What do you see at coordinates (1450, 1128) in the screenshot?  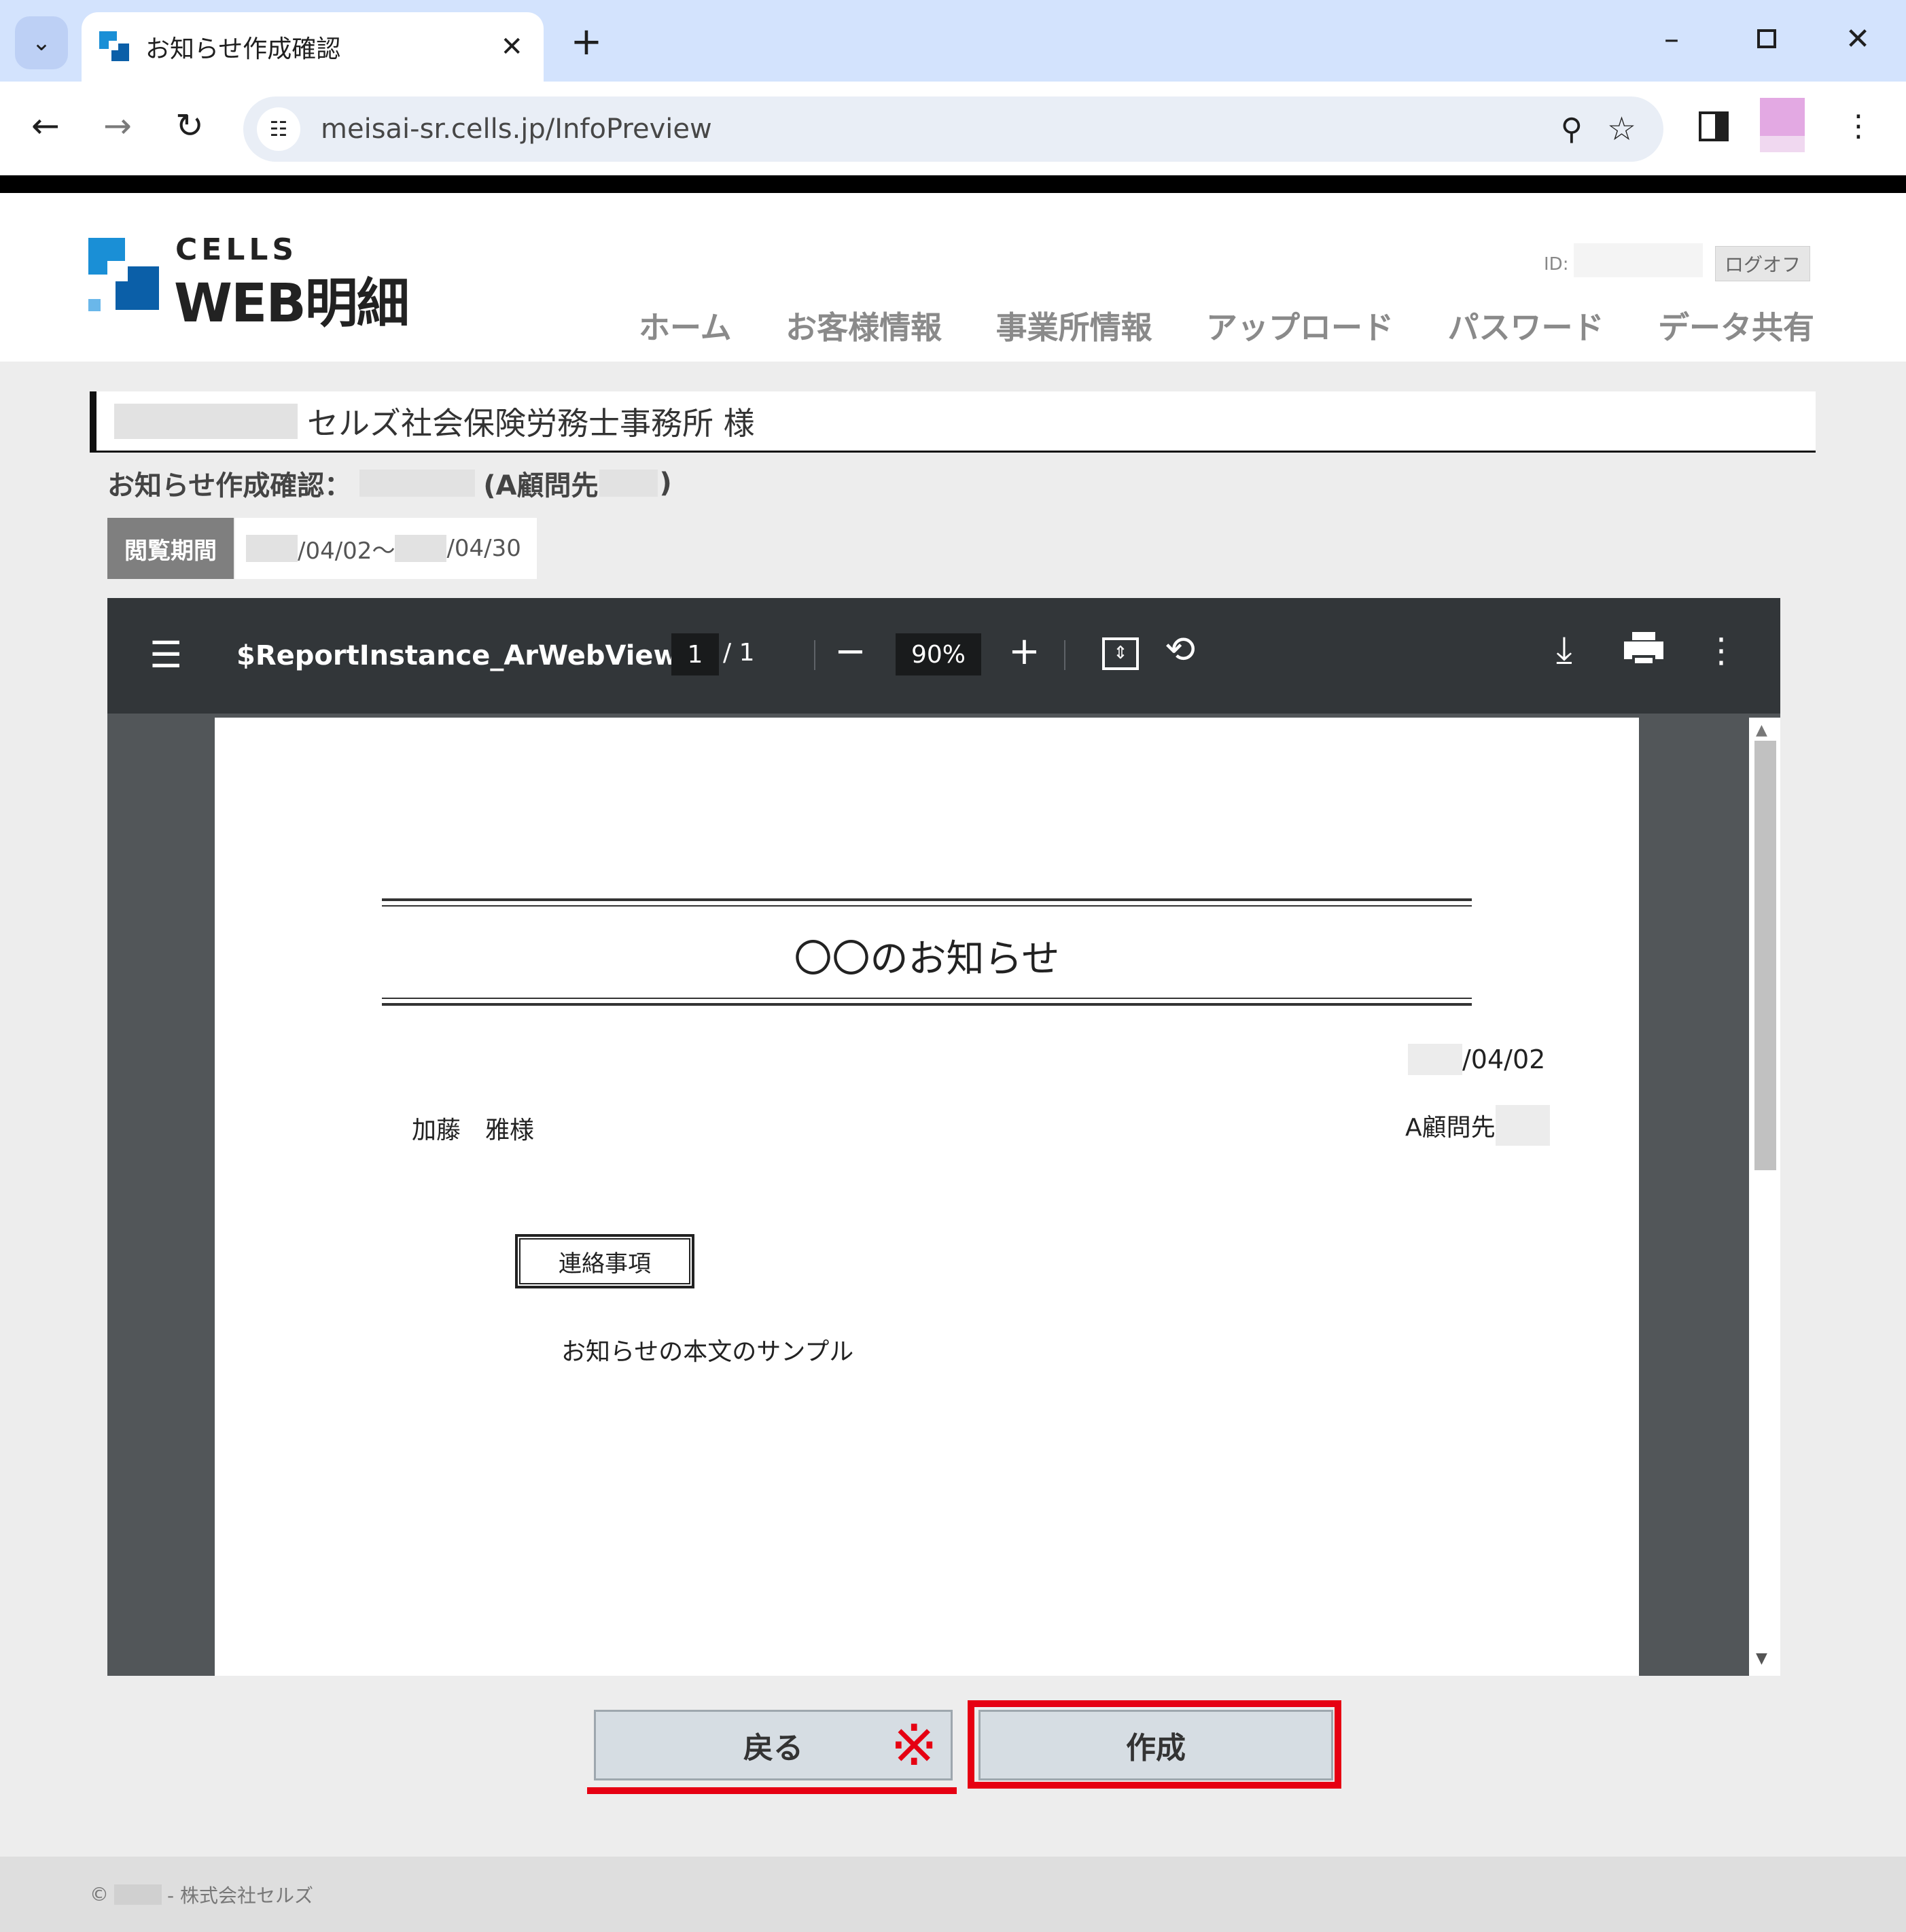 I see `doc-sender-text: A顧問先` at bounding box center [1450, 1128].